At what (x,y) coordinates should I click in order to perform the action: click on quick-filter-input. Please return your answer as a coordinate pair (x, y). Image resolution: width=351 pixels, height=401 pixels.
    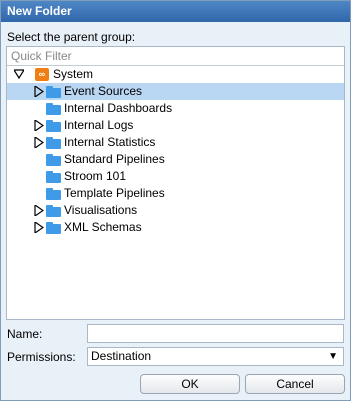
    Looking at the image, I should click on (175, 56).